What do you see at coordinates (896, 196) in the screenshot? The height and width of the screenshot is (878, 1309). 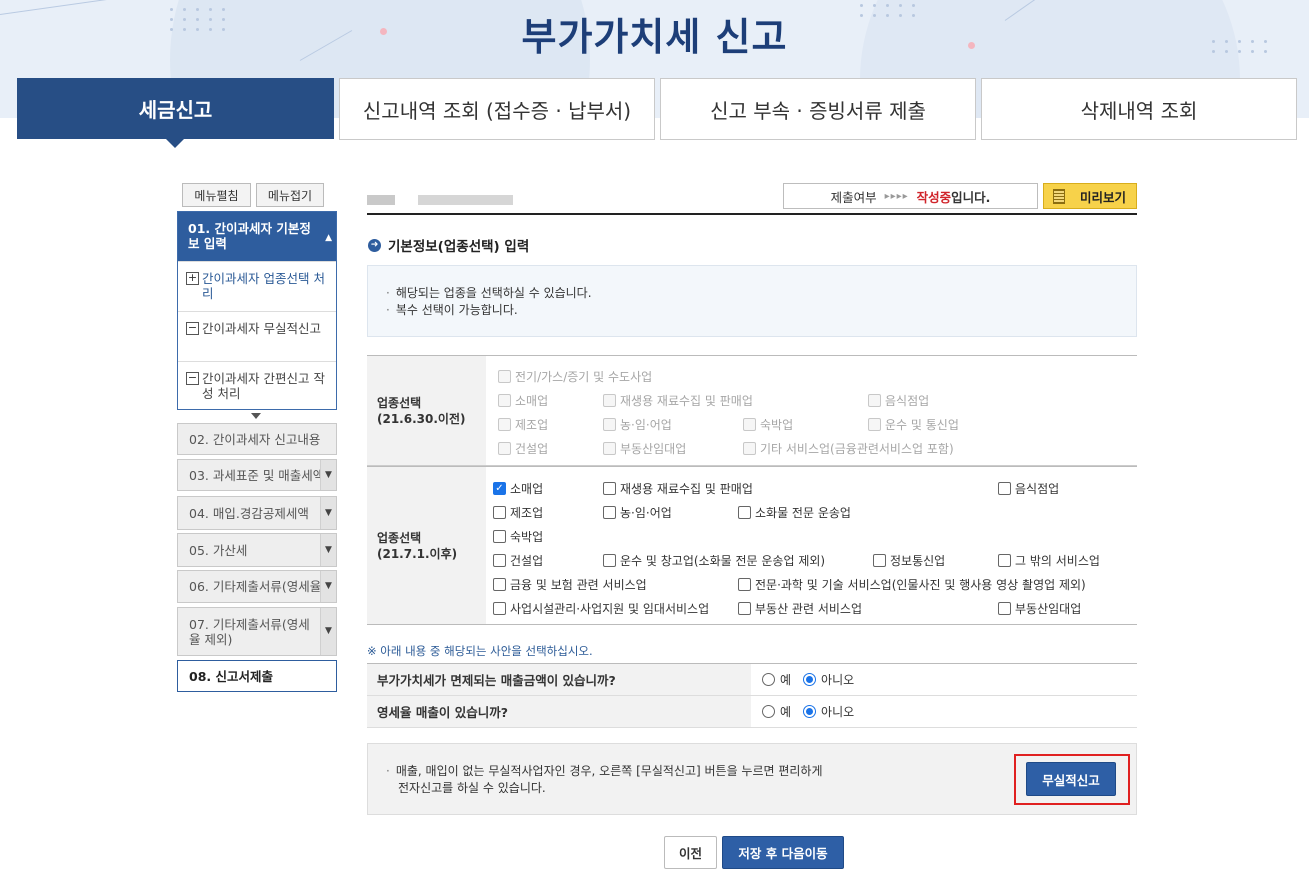 I see `arrows-icon: ▸▸▸▸` at bounding box center [896, 196].